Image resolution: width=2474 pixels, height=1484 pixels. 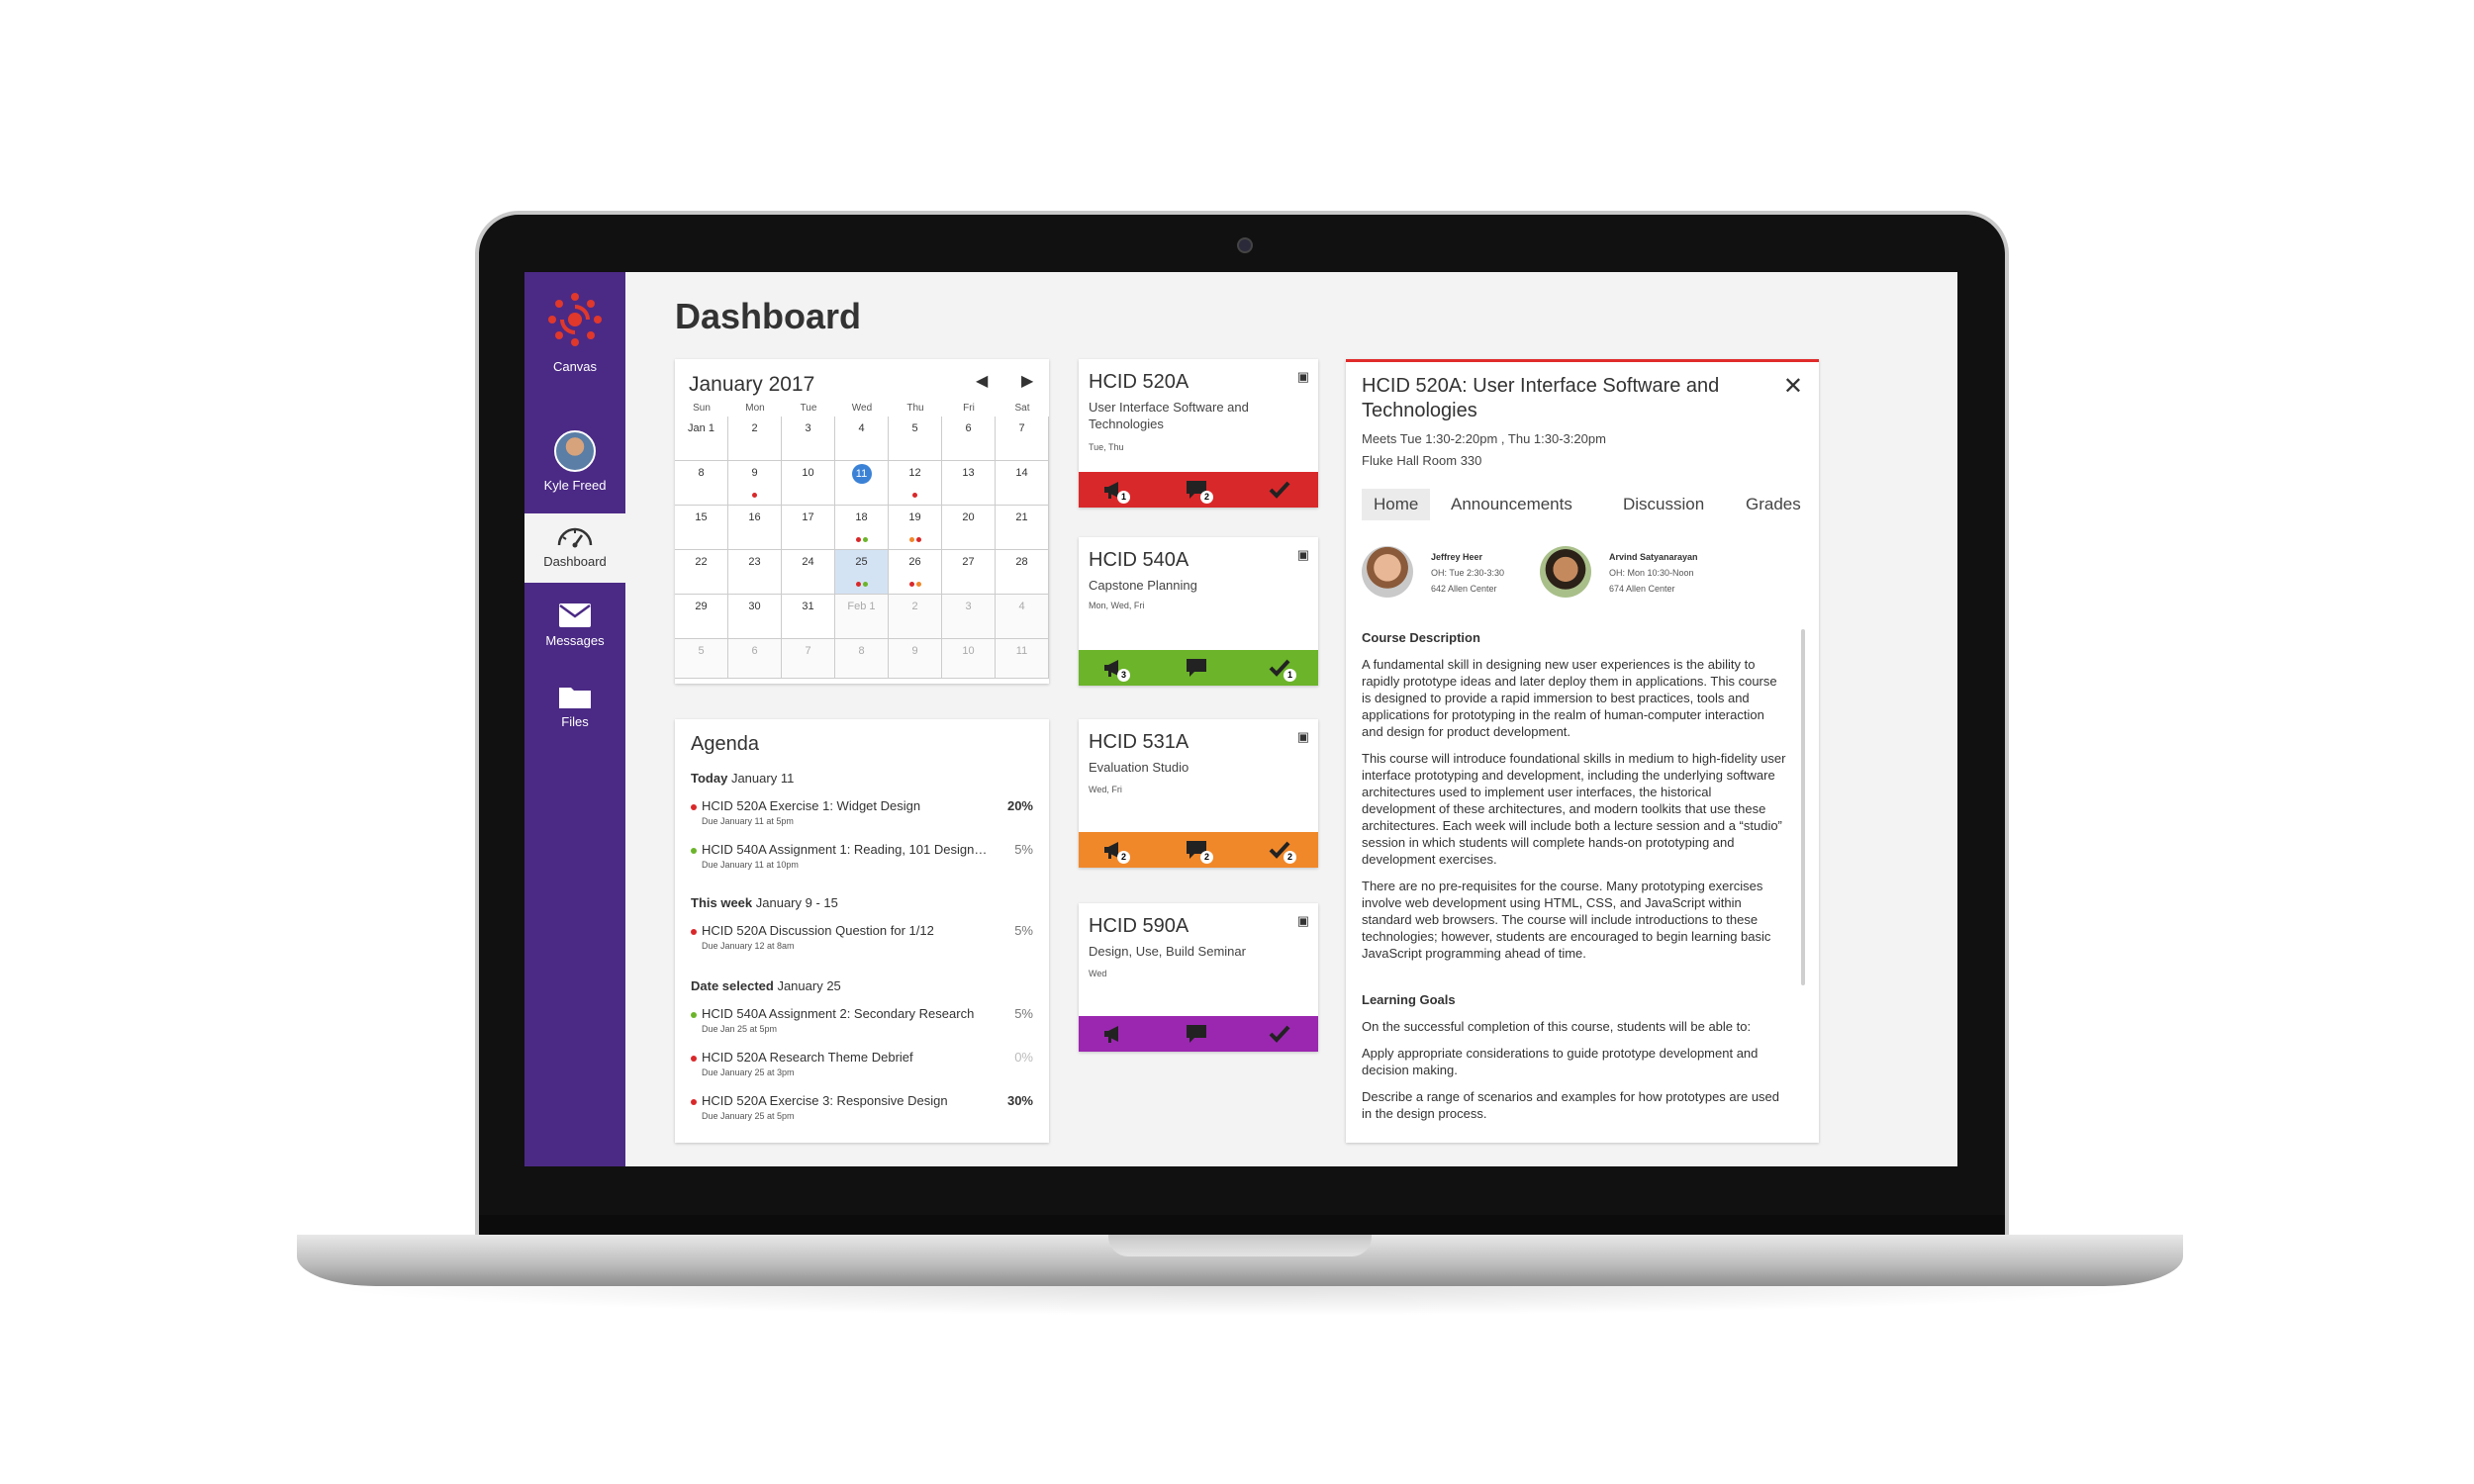 What do you see at coordinates (1116, 852) in the screenshot?
I see `announcements-icon: 2` at bounding box center [1116, 852].